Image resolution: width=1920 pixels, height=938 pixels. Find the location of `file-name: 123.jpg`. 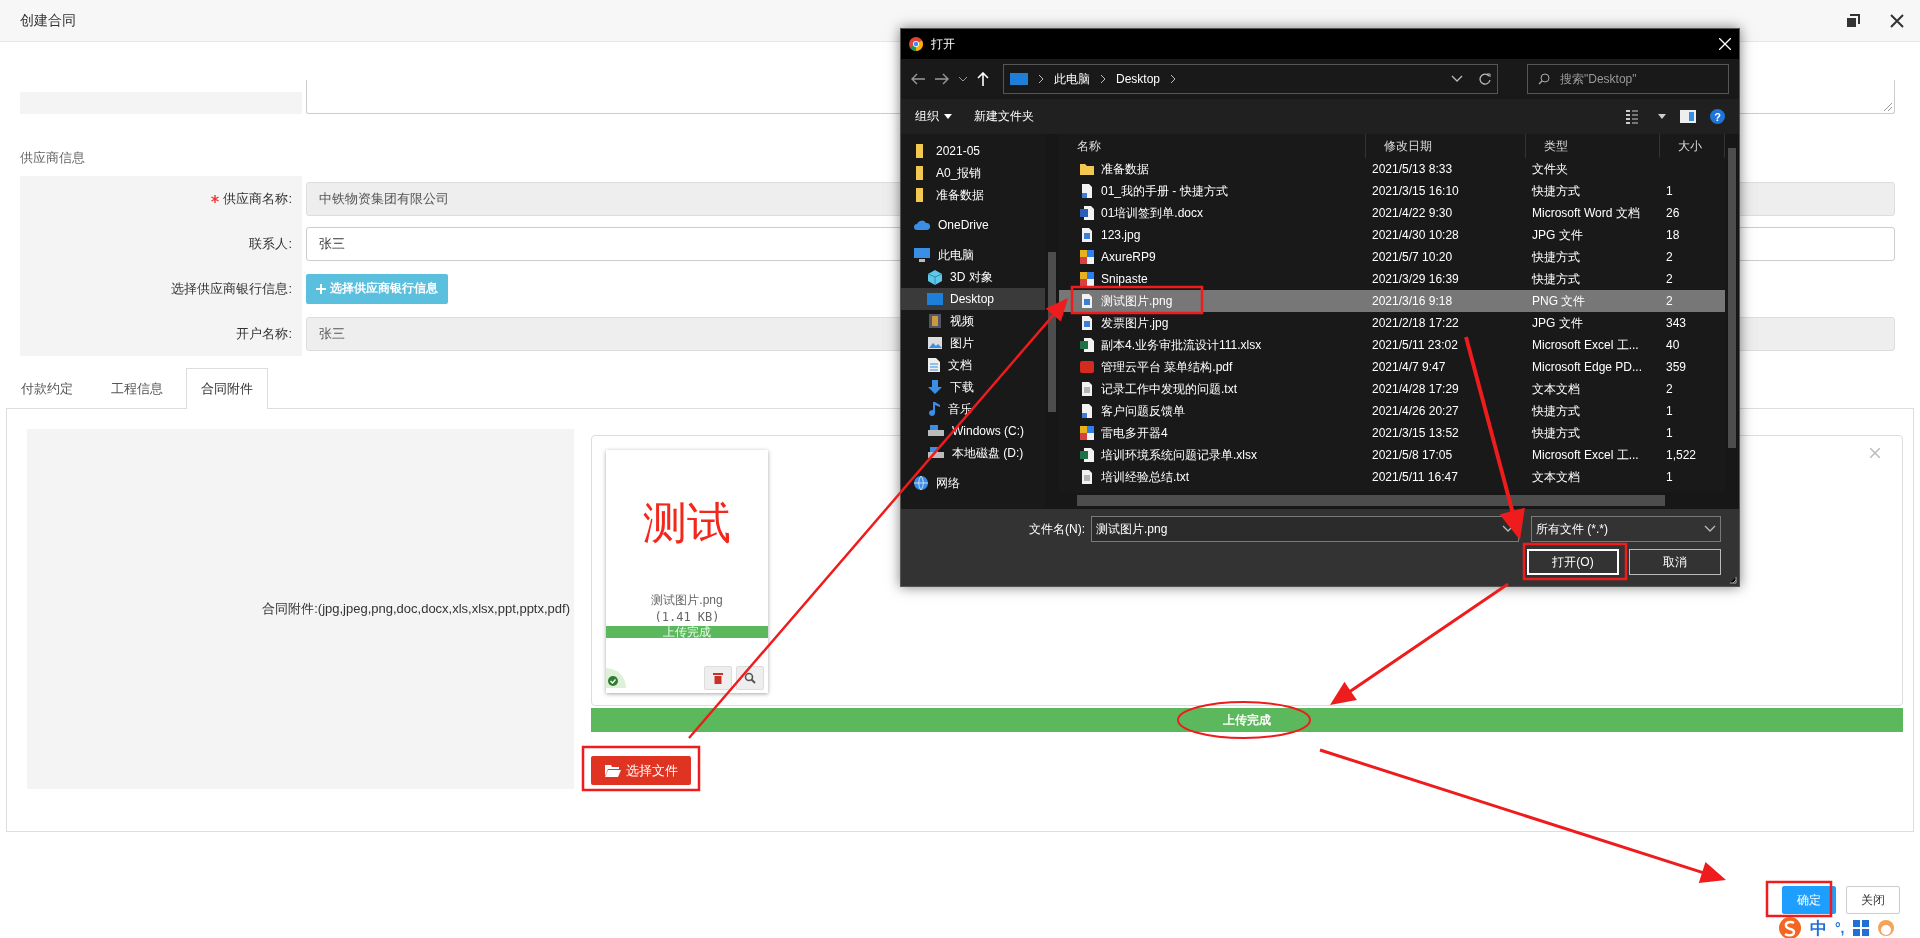

file-name: 123.jpg is located at coordinates (1121, 235).